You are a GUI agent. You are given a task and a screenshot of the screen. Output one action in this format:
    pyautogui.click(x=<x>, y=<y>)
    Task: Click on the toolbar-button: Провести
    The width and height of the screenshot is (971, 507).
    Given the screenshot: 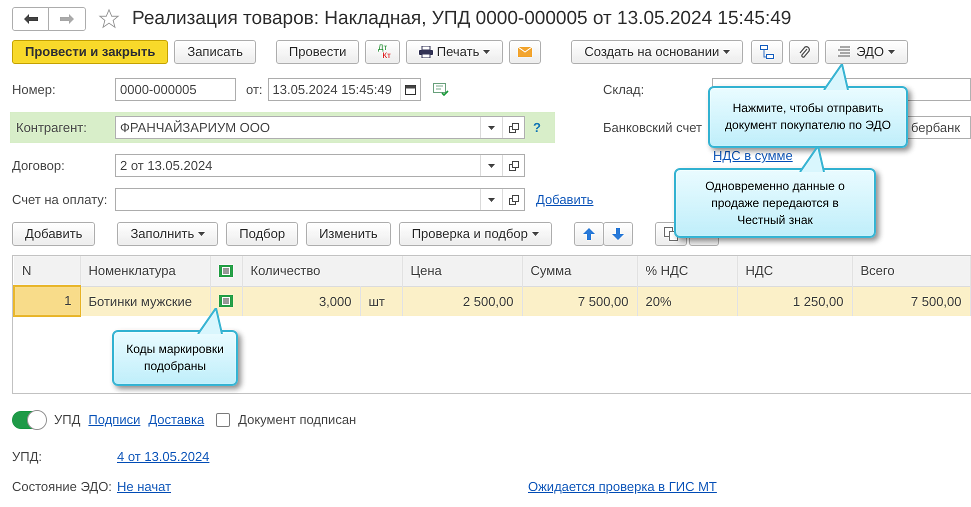 What is the action you would take?
    pyautogui.click(x=318, y=52)
    